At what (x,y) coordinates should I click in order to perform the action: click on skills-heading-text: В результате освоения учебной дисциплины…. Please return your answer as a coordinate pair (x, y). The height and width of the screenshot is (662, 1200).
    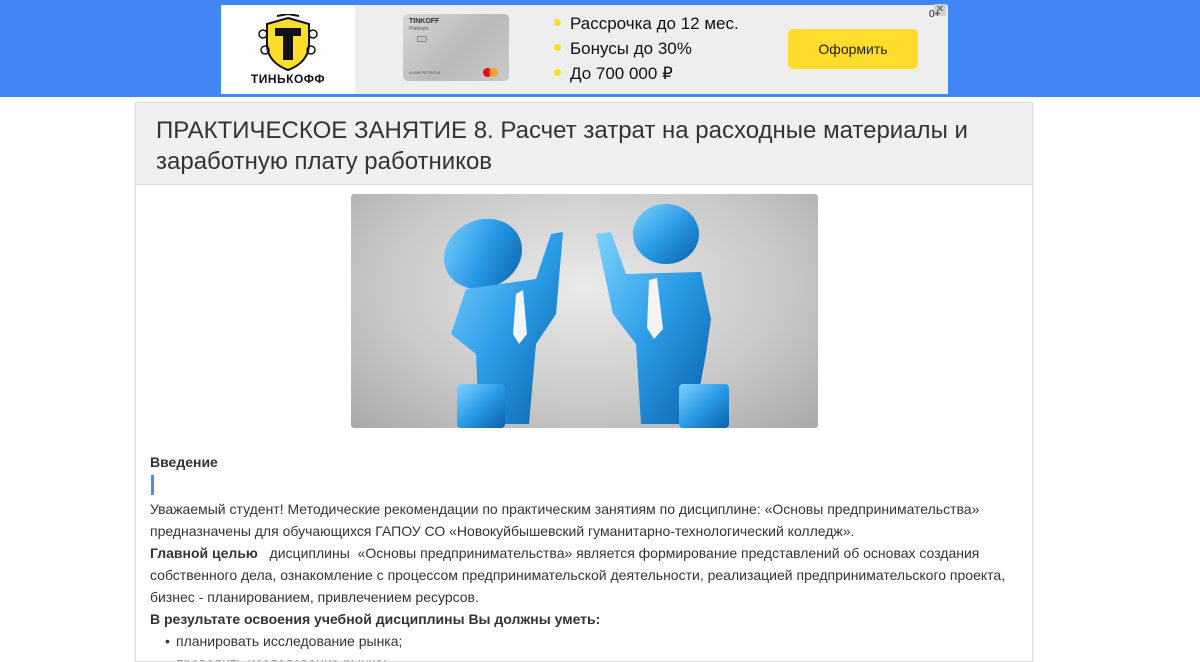
    Looking at the image, I should click on (375, 619).